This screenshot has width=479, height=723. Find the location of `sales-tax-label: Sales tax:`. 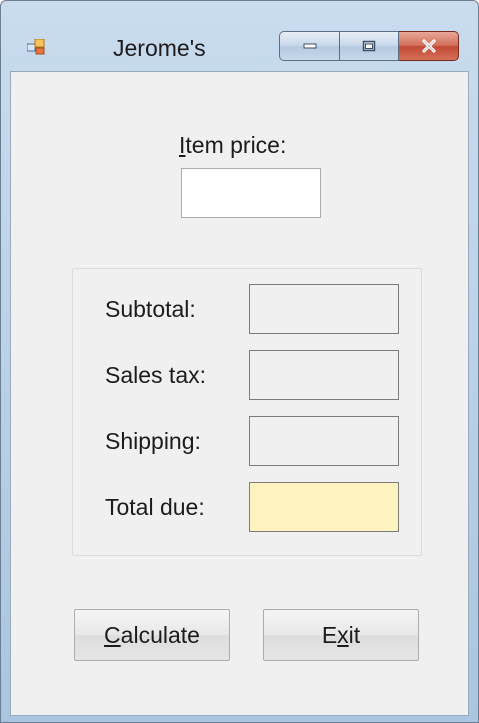

sales-tax-label: Sales tax: is located at coordinates (155, 375).